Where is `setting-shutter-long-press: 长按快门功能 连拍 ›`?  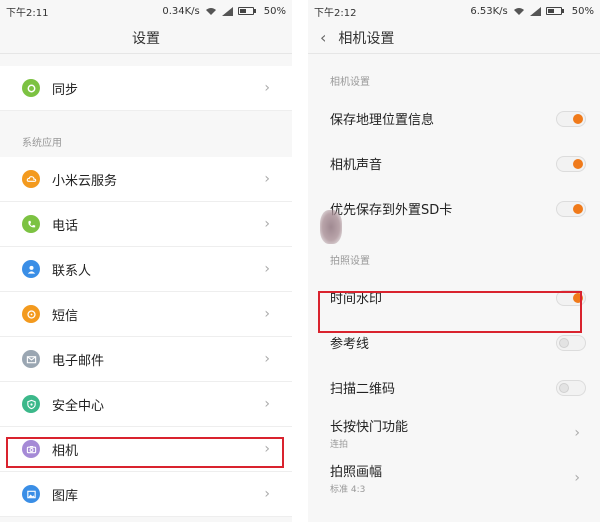
setting-shutter-long-press: 长按快门功能 连拍 › is located at coordinates (454, 432).